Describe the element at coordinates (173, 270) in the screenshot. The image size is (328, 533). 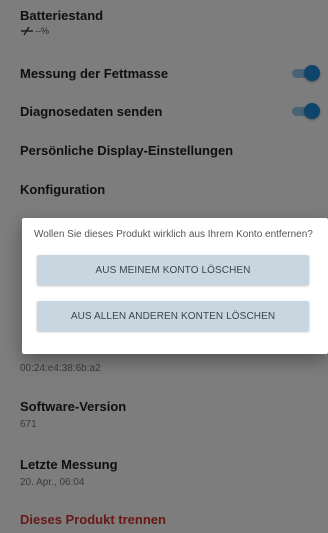
I see `delete-from-my-account-button: AUS MEINEM KONTO LÖSCHEN` at that location.